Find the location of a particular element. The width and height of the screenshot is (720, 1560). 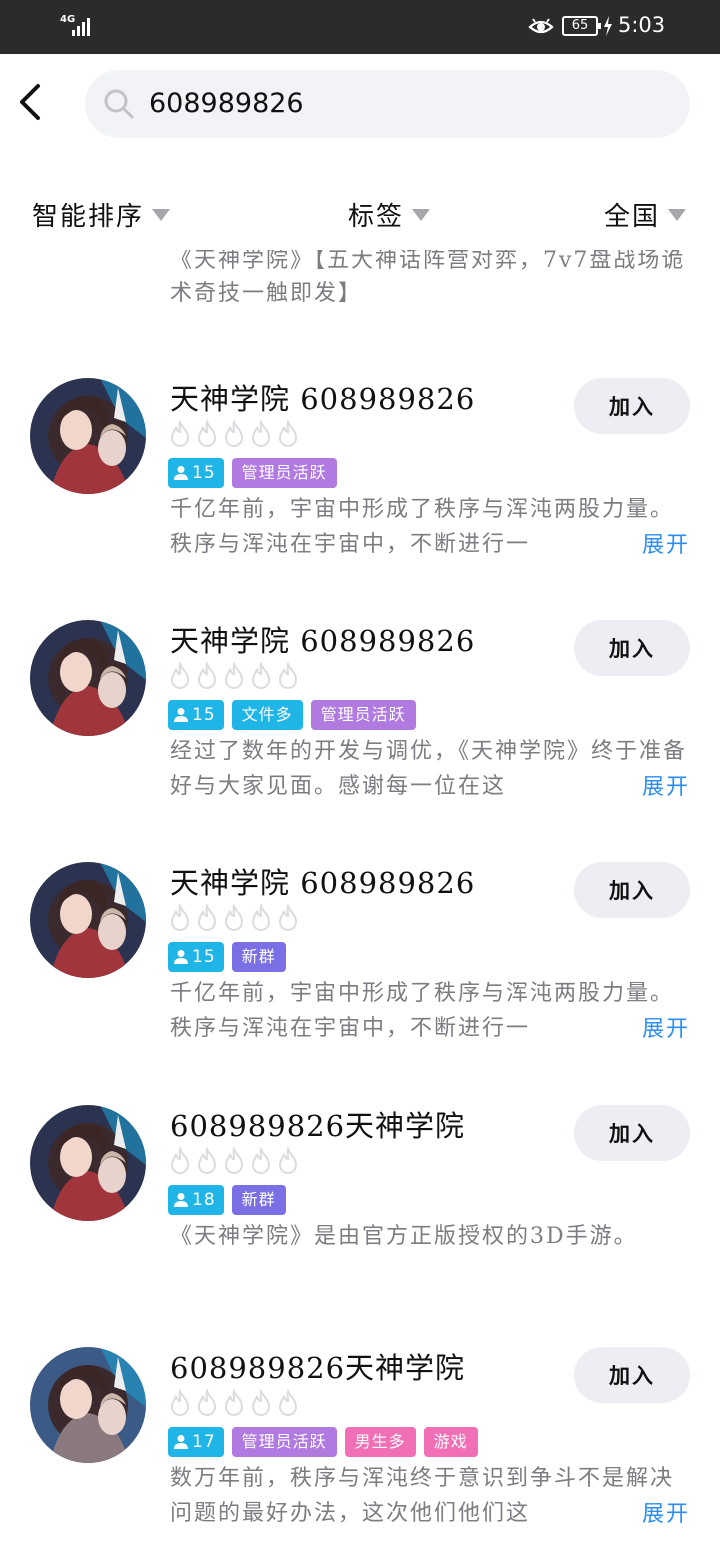

search-input is located at coordinates (399, 103).